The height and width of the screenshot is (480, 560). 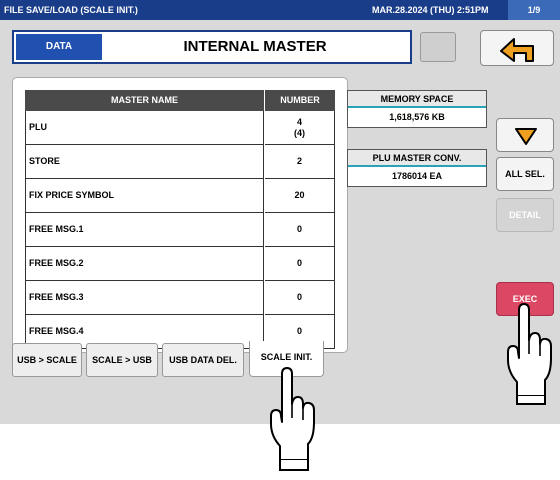 I want to click on row-name: FREE MSG.3, so click(x=144, y=298).